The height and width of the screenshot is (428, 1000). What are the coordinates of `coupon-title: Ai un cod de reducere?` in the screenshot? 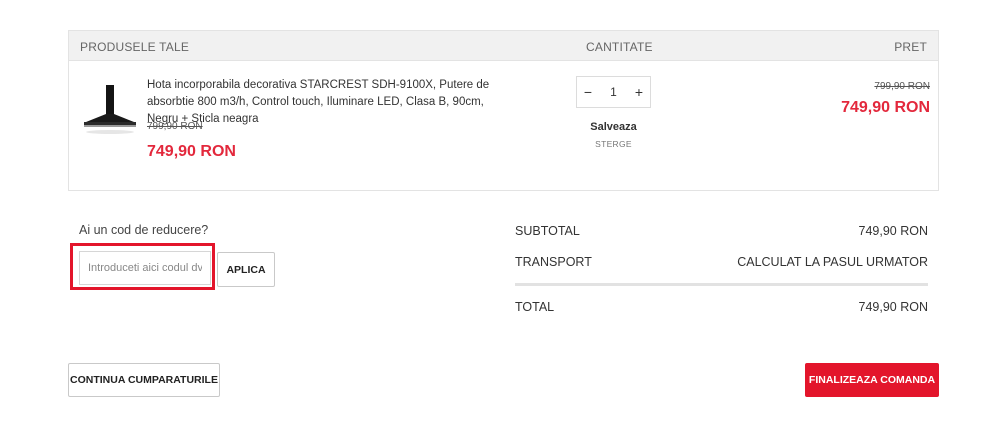 It's located at (144, 230).